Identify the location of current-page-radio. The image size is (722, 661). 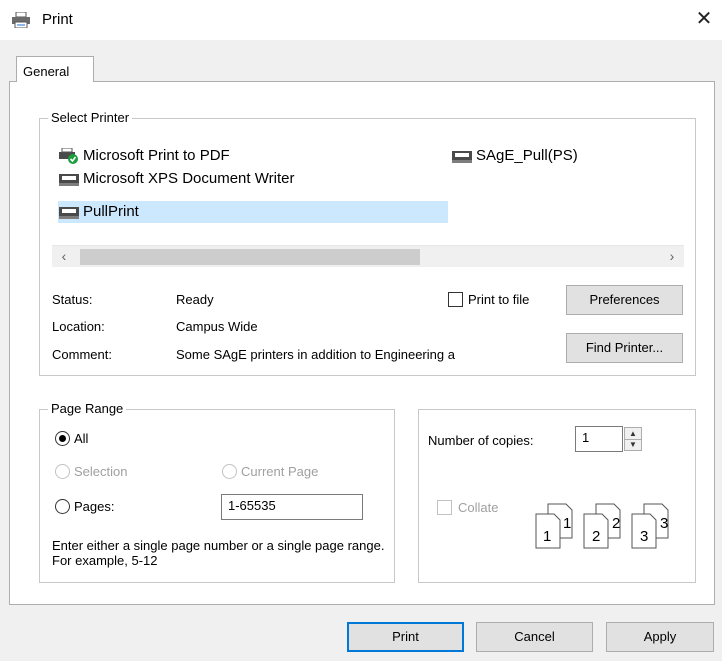
(229, 471).